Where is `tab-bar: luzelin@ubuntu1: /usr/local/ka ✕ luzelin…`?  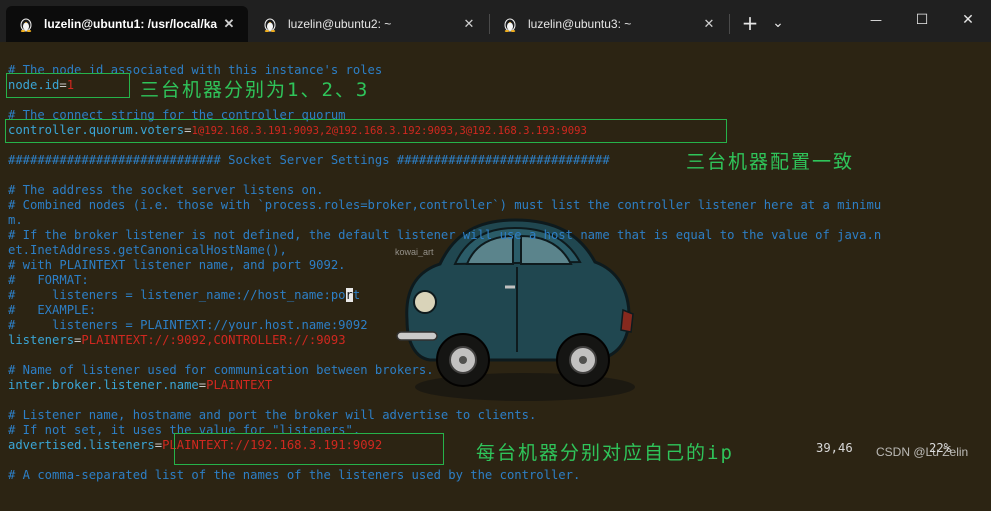
tab-bar: luzelin@ubuntu1: /usr/local/ka ✕ luzelin… is located at coordinates (495, 21).